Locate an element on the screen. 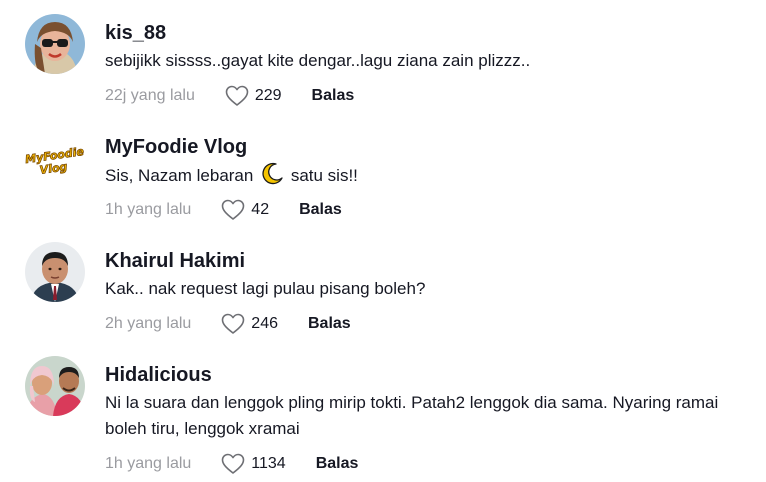 The width and height of the screenshot is (766, 482). comment-meta: 2h yang lalu 246 Balas is located at coordinates (228, 324).